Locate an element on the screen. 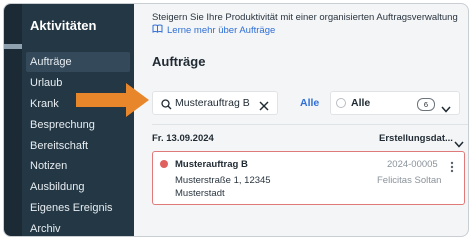 The width and height of the screenshot is (472, 240). sidebar-item-ausbildung: Ausbildung is located at coordinates (78, 187).